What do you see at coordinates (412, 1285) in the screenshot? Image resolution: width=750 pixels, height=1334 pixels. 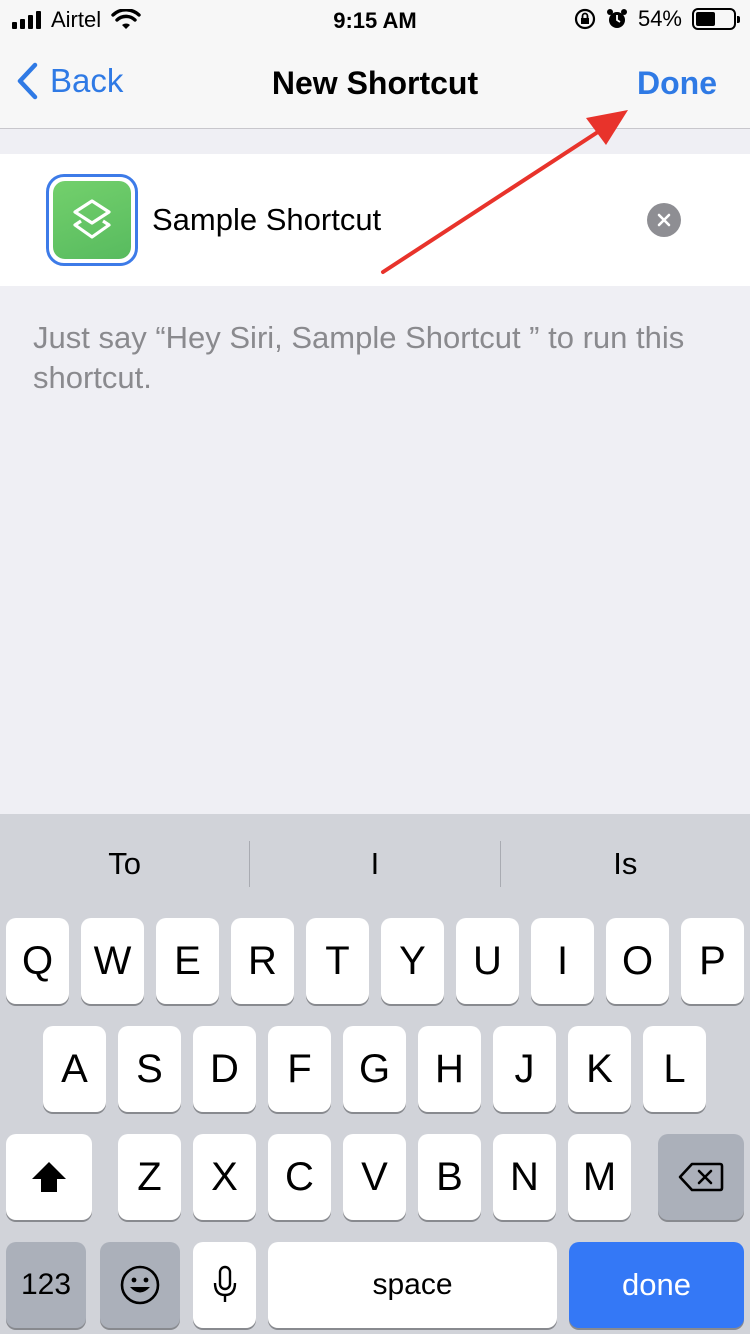 I see `space-key: space` at bounding box center [412, 1285].